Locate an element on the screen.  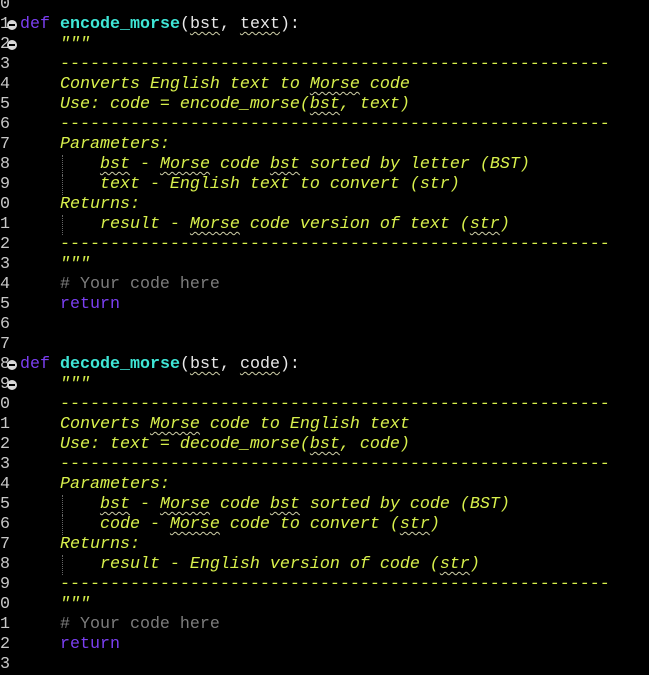
code-line: 8 result - English version of code (str) is located at coordinates (324, 565).